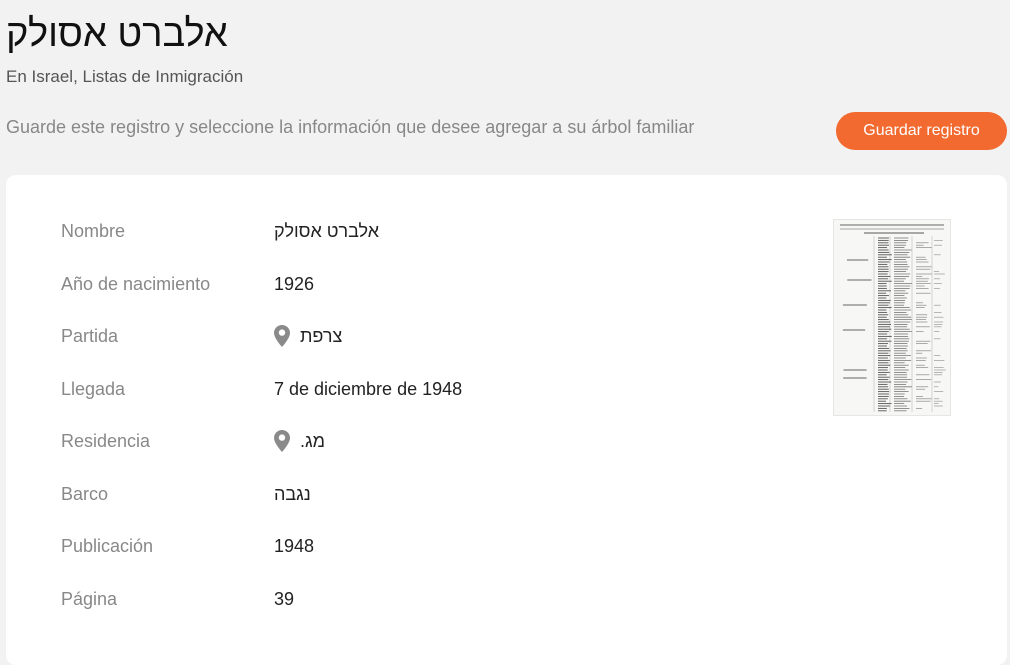 This screenshot has height=665, width=1010. I want to click on field-value: נגבה, so click(292, 494).